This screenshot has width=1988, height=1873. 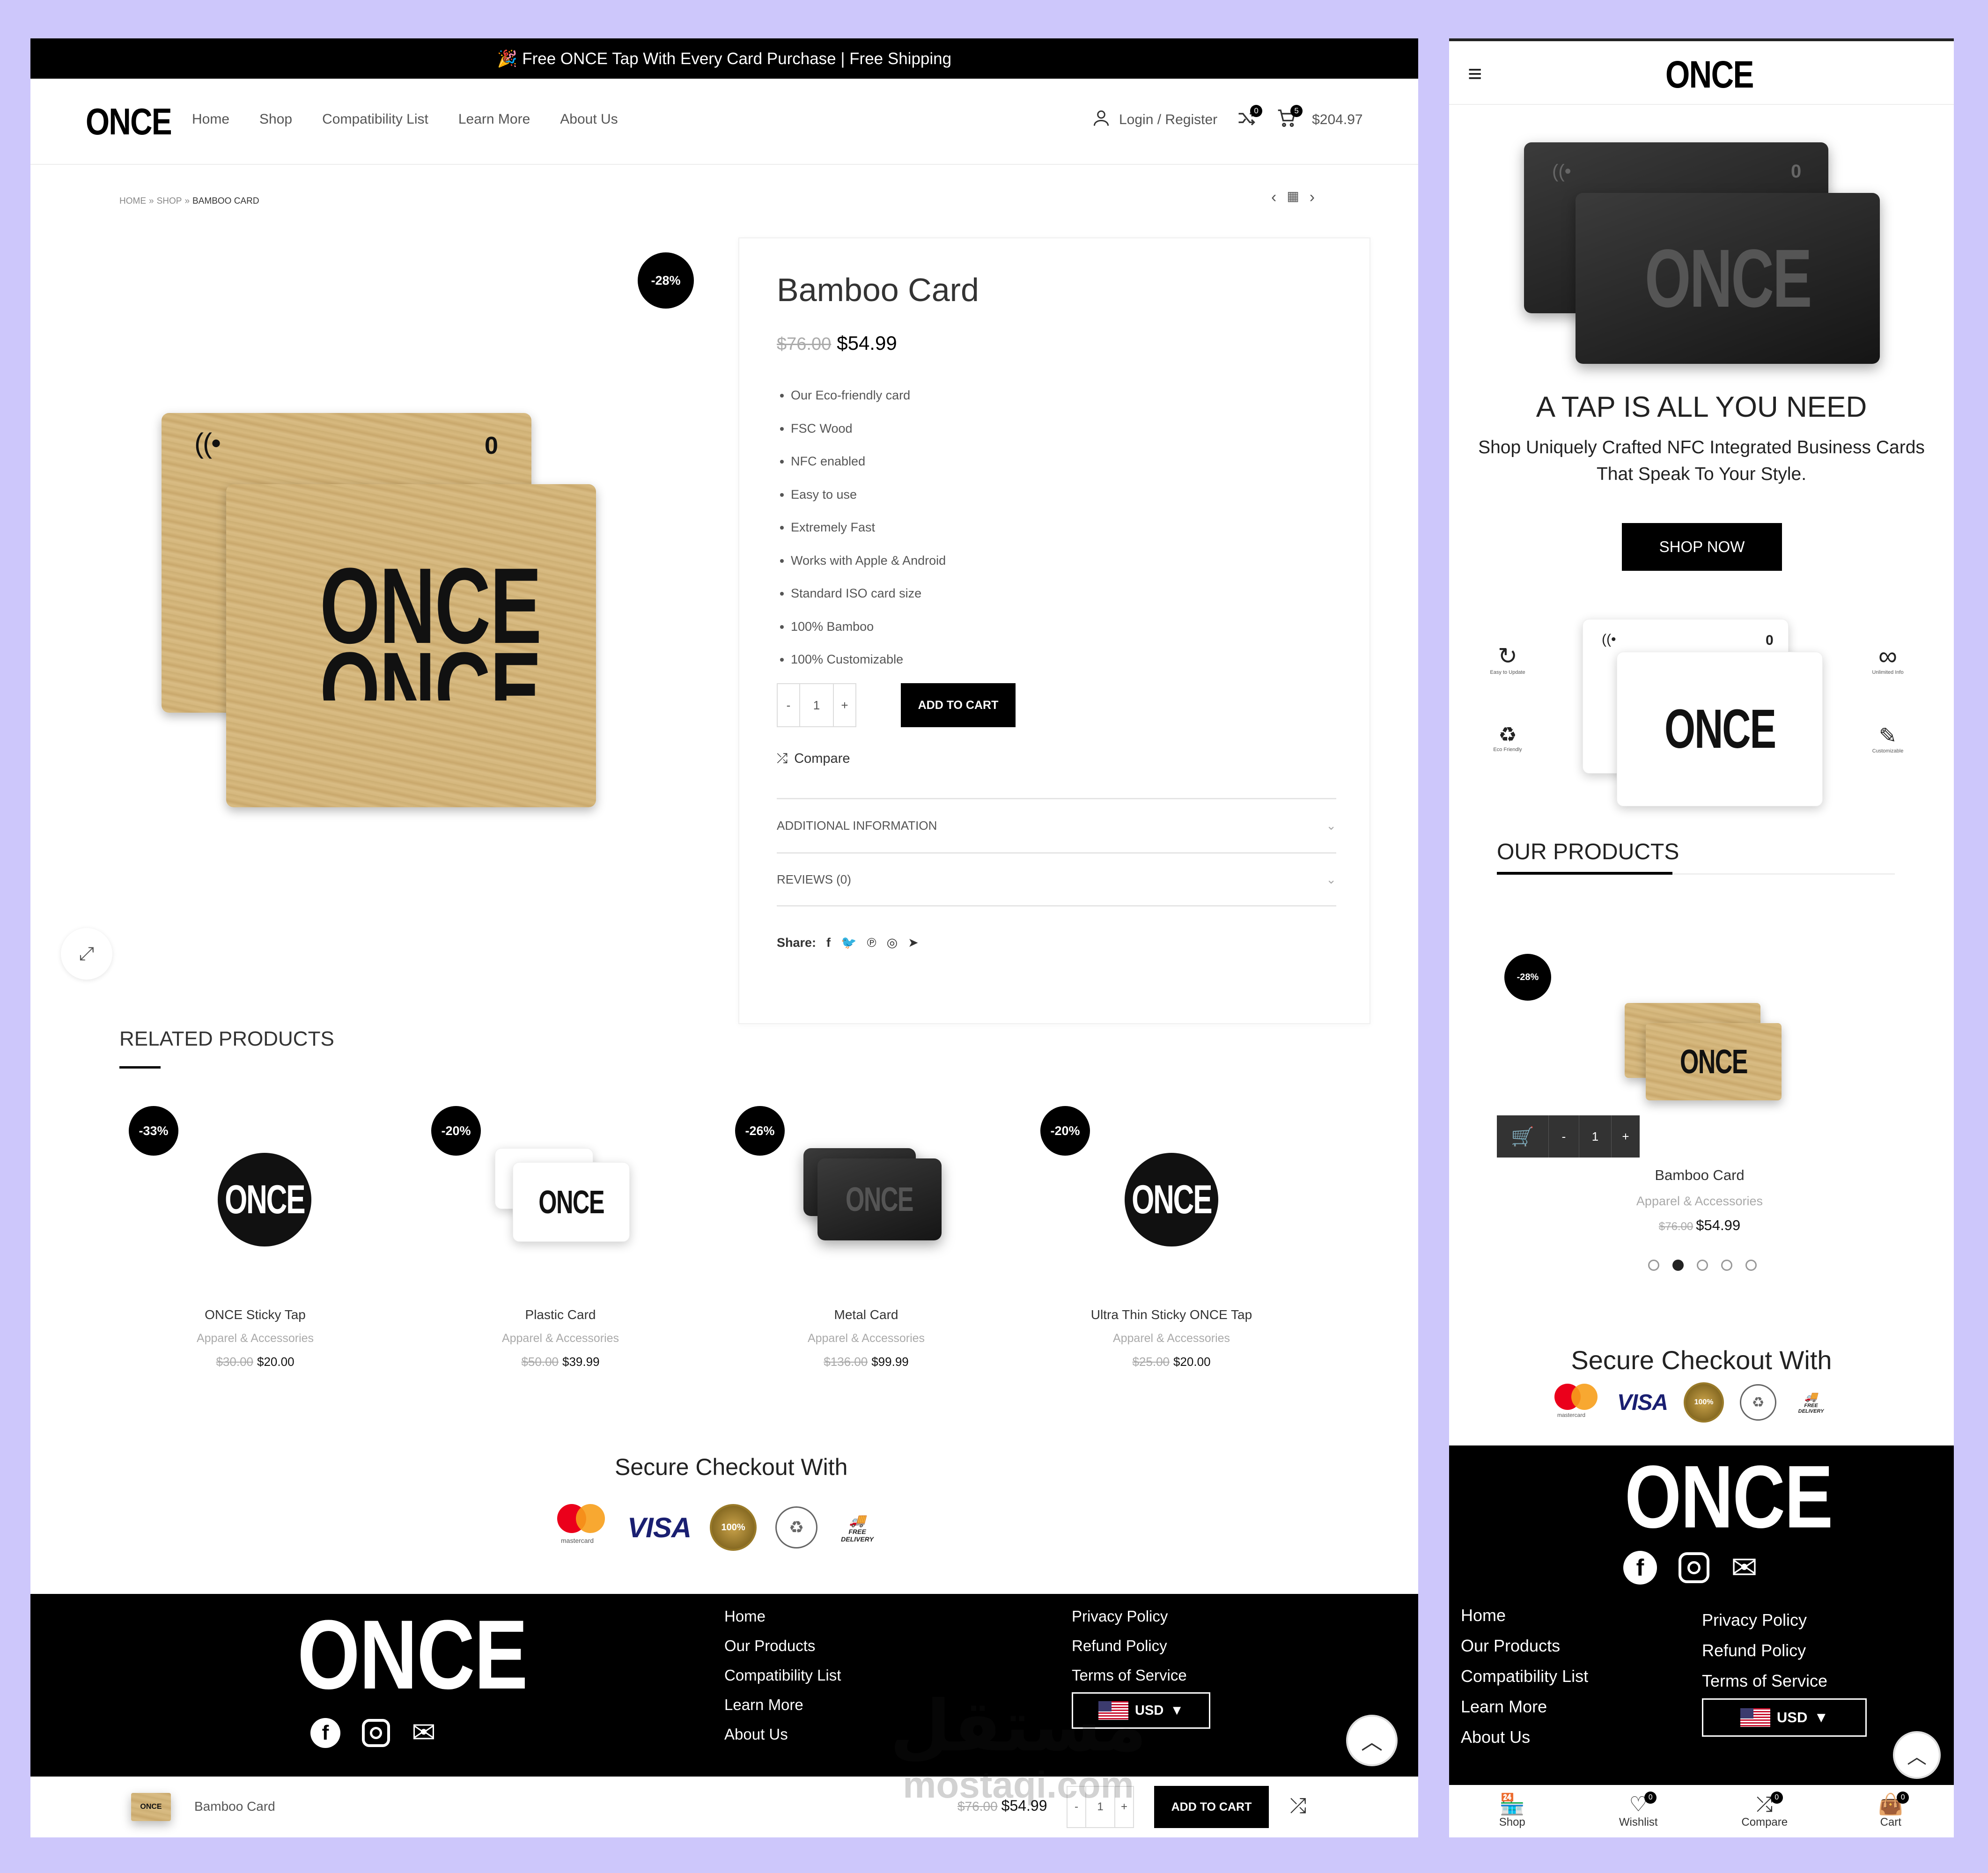 I want to click on nav-shop: Shop, so click(x=275, y=119).